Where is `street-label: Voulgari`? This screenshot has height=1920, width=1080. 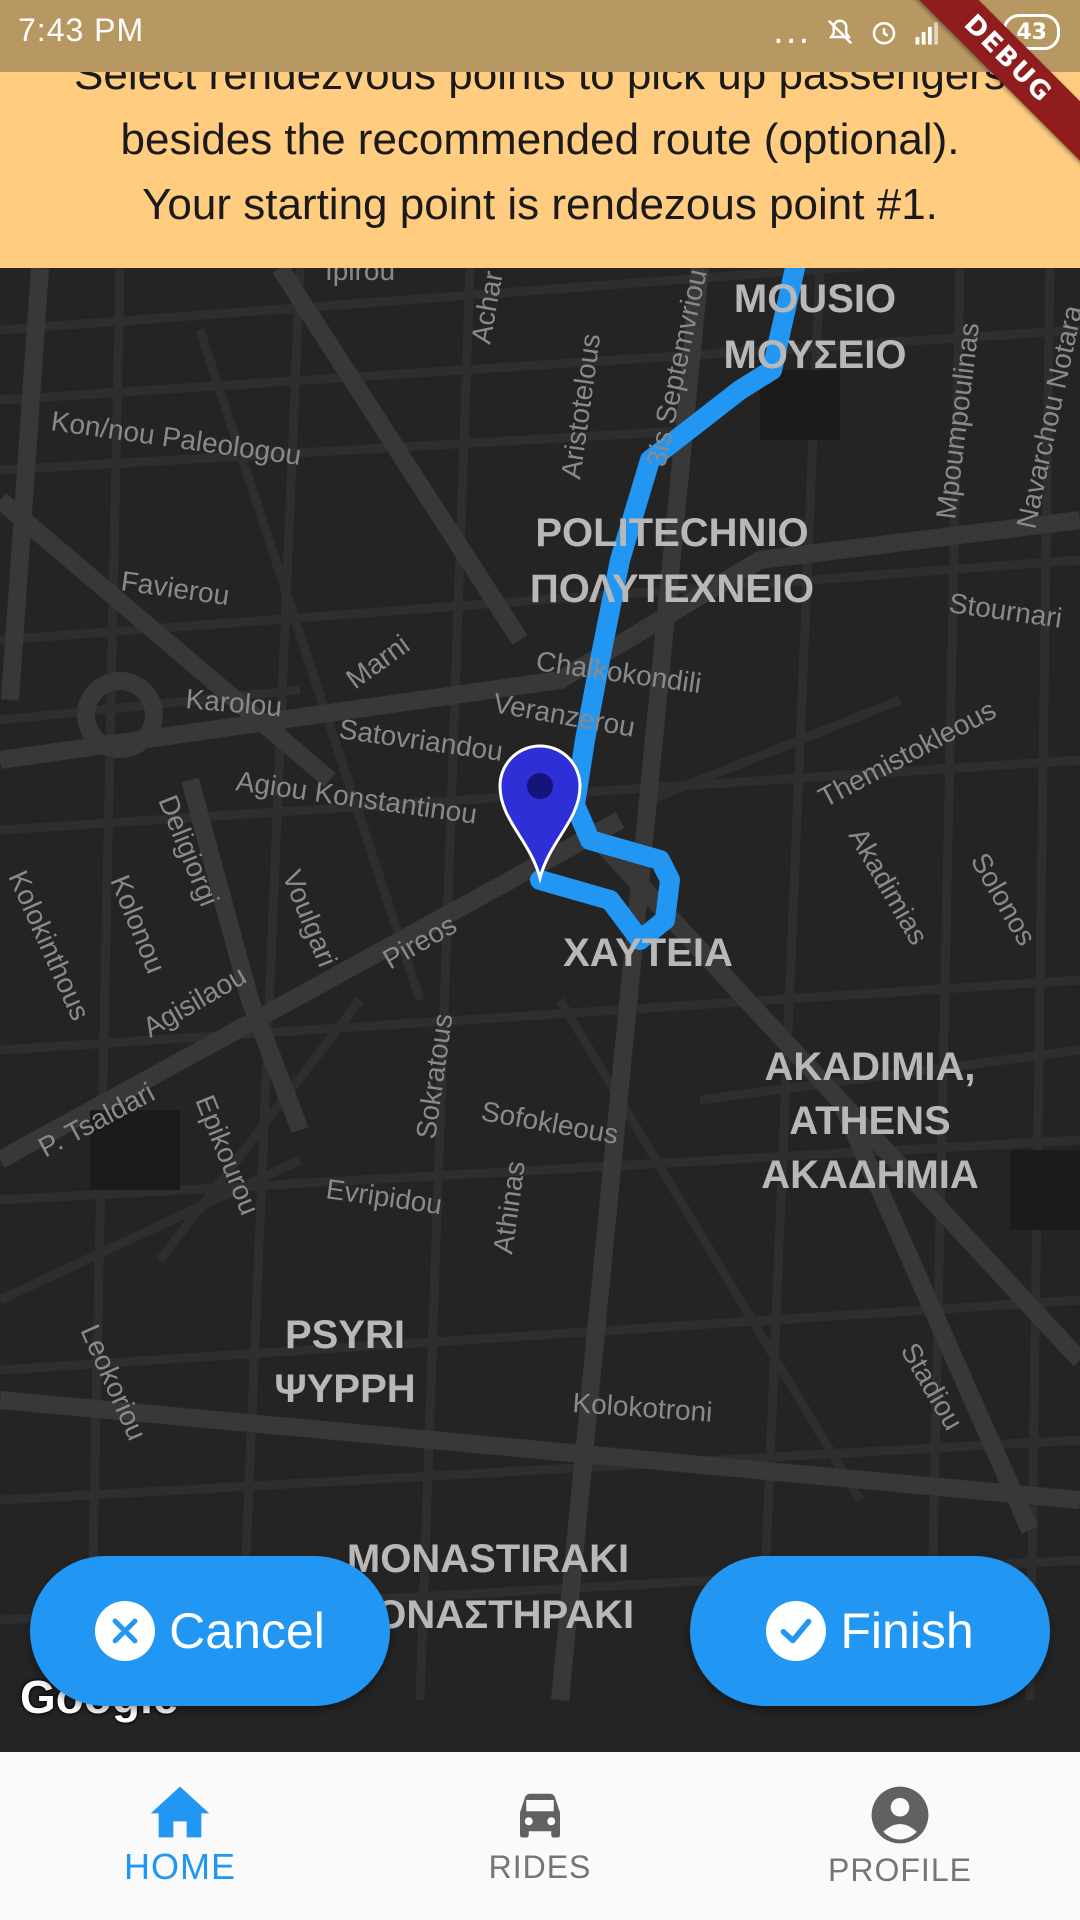
street-label: Voulgari is located at coordinates (309, 918).